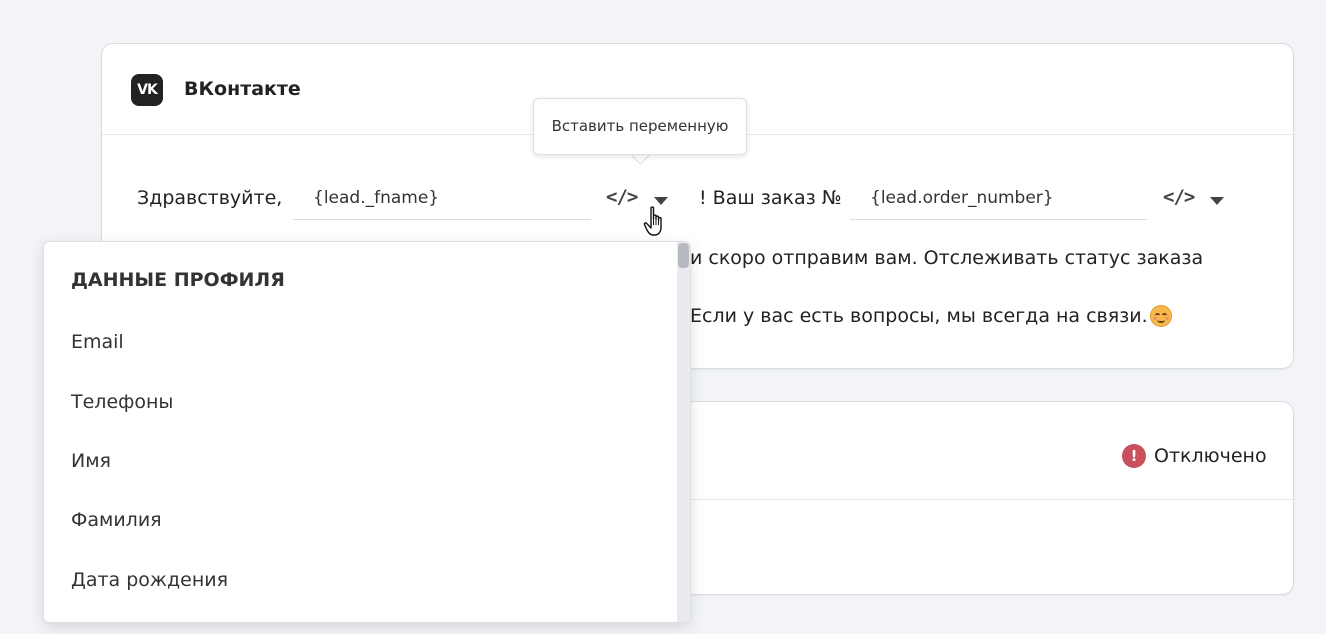 This screenshot has width=1326, height=634. Describe the element at coordinates (1179, 197) in the screenshot. I see `insert-variable-code-icon-2: </>` at that location.